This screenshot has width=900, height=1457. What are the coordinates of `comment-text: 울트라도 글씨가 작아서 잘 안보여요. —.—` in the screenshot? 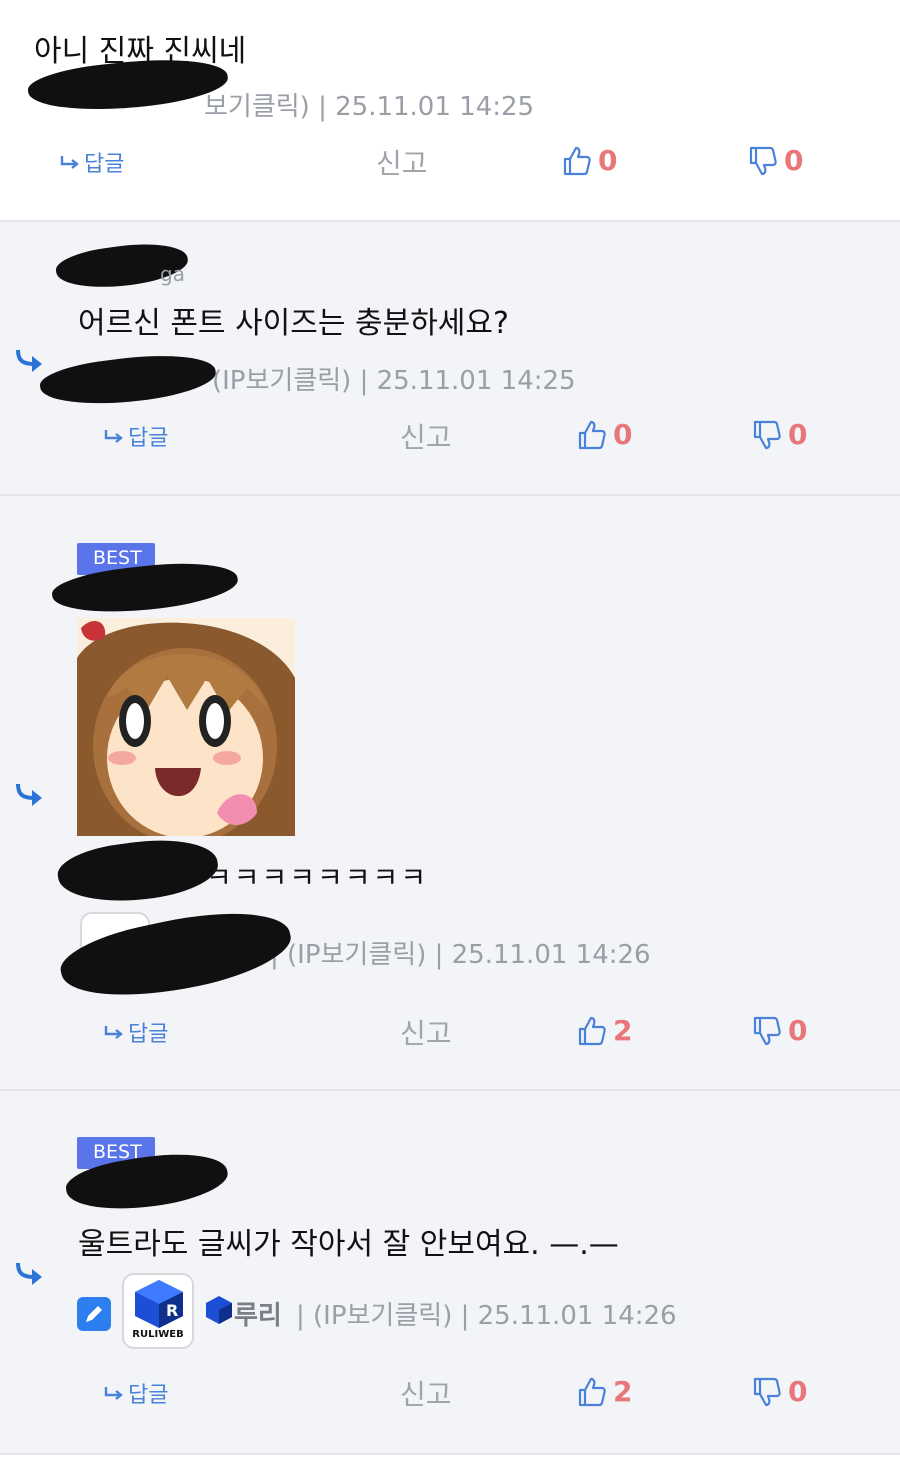 It's located at (348, 1244).